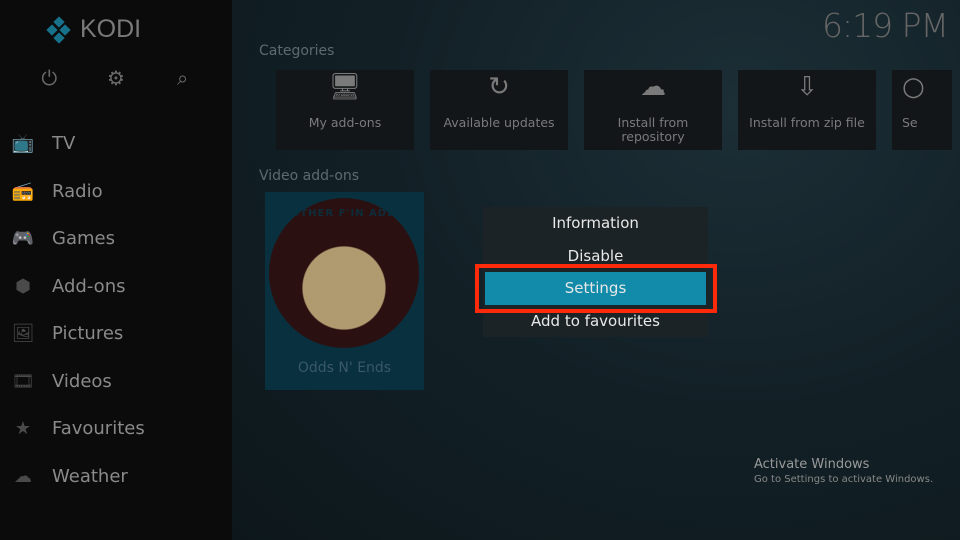 This screenshot has height=540, width=960. I want to click on category-available-updates: ↻ Available updates, so click(499, 110).